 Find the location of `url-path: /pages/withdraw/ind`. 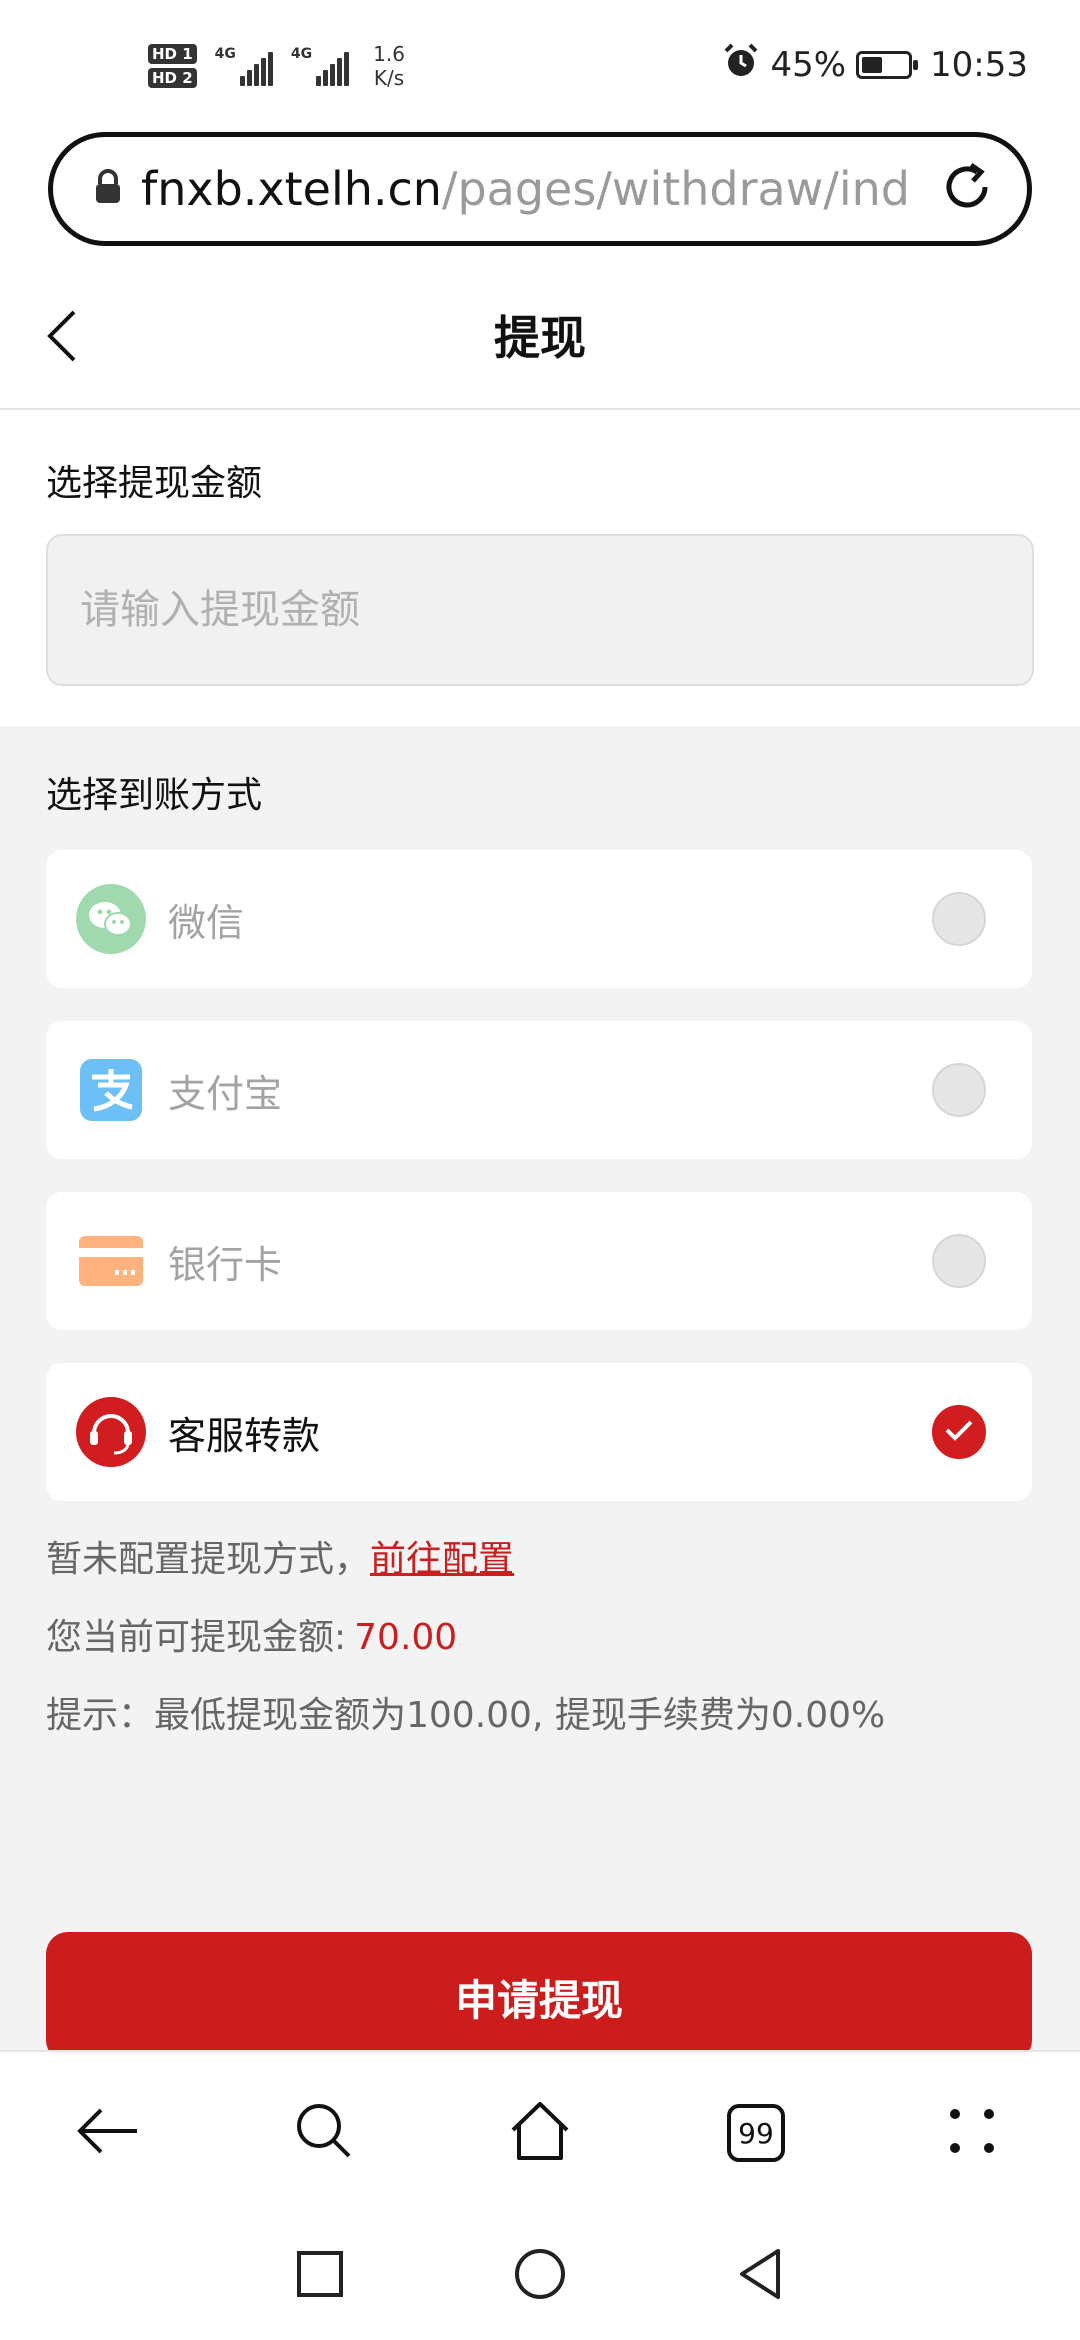

url-path: /pages/withdraw/ind is located at coordinates (675, 189).